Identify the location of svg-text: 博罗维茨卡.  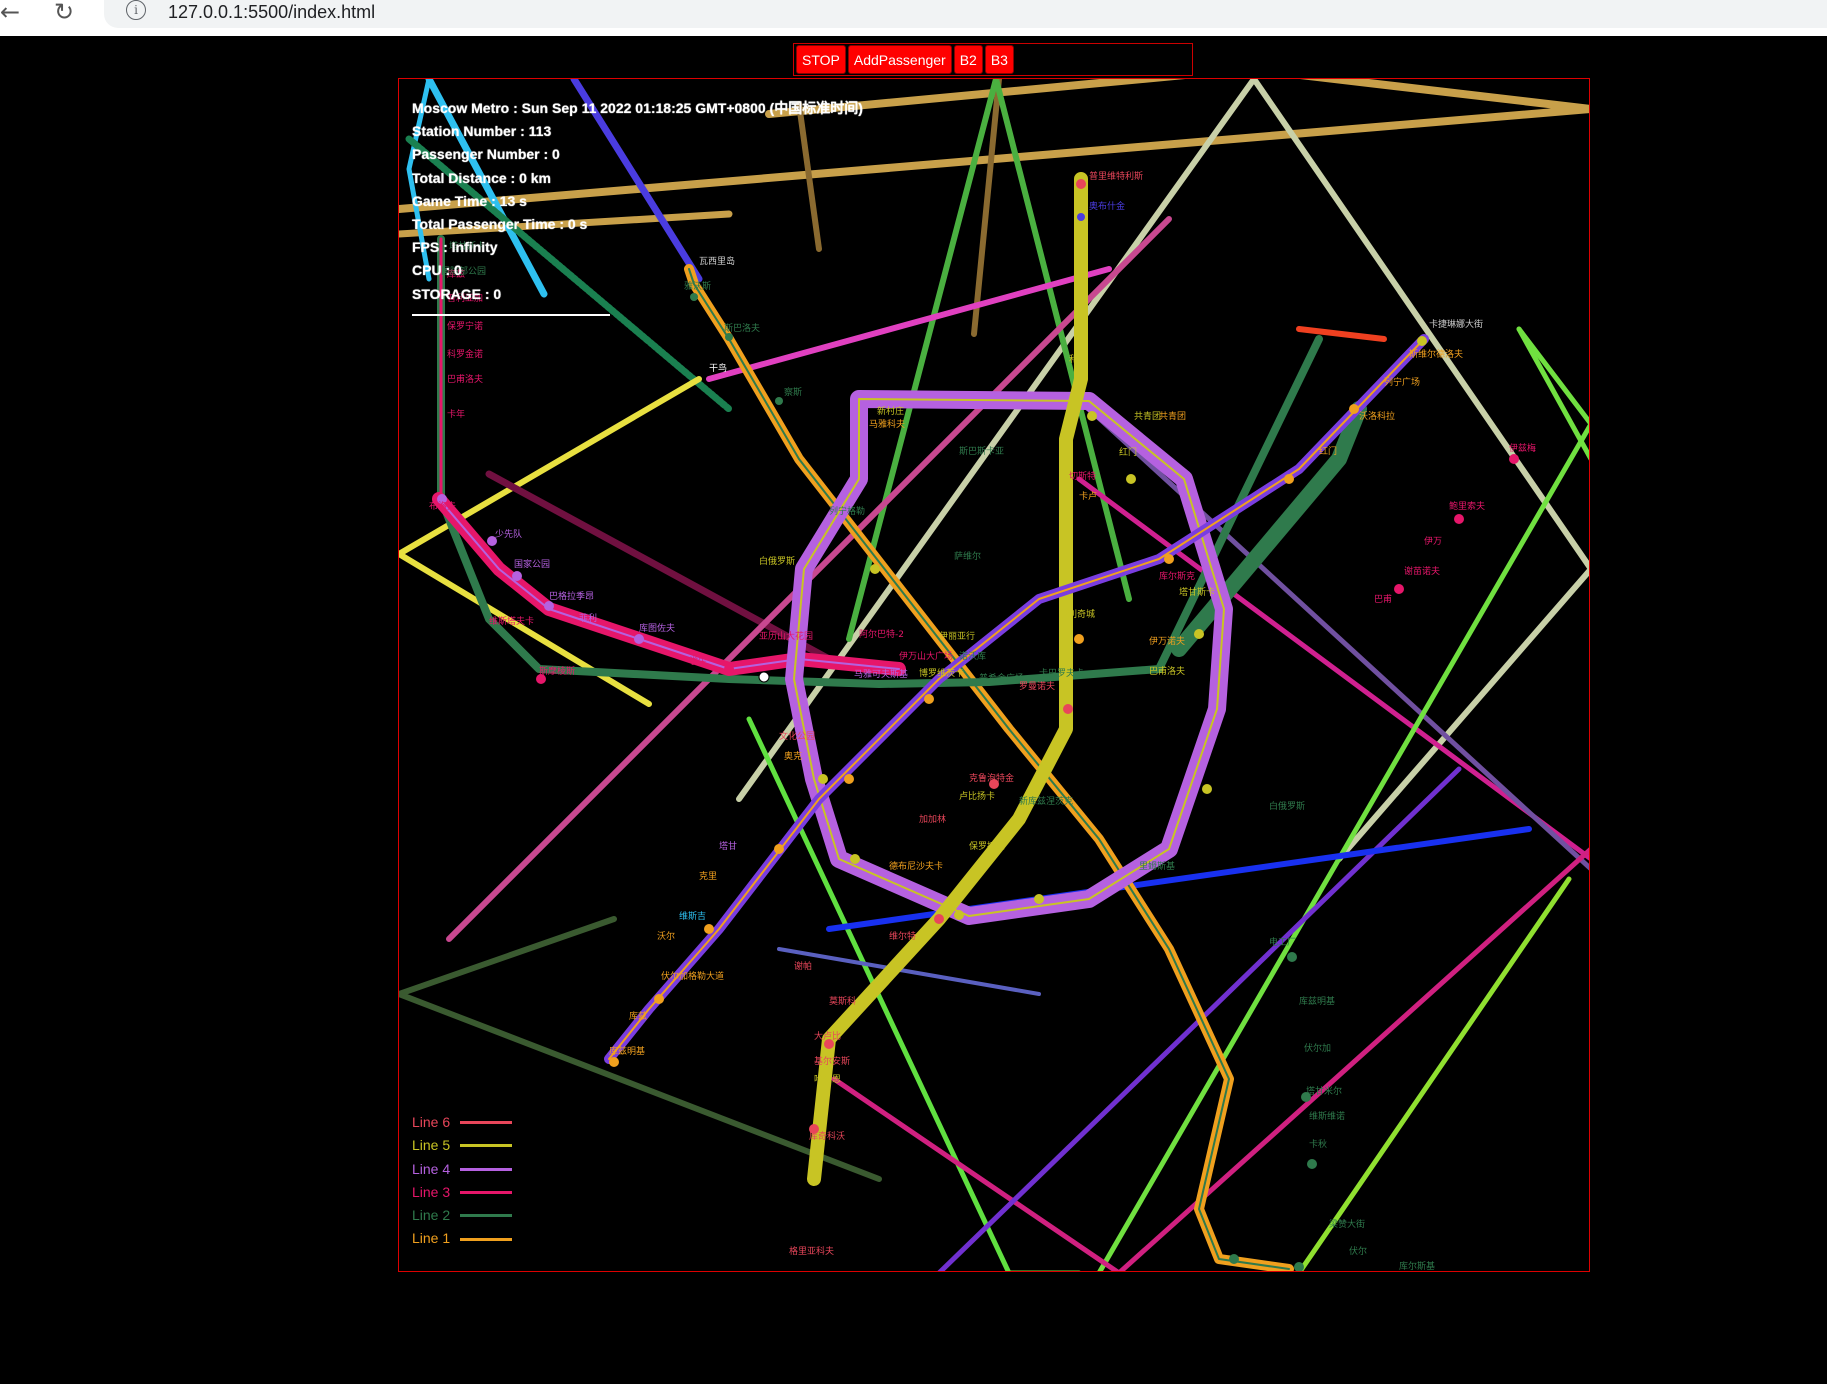
(941, 673).